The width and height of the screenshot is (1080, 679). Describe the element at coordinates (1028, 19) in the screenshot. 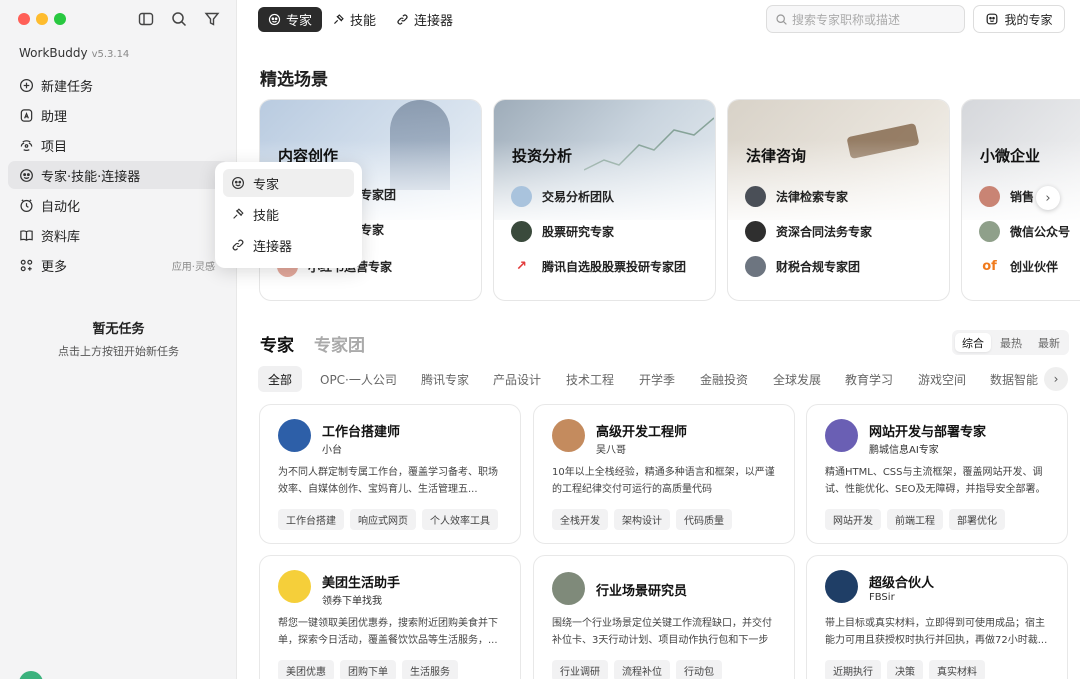

I see `my-experts-label: 我的专家` at that location.